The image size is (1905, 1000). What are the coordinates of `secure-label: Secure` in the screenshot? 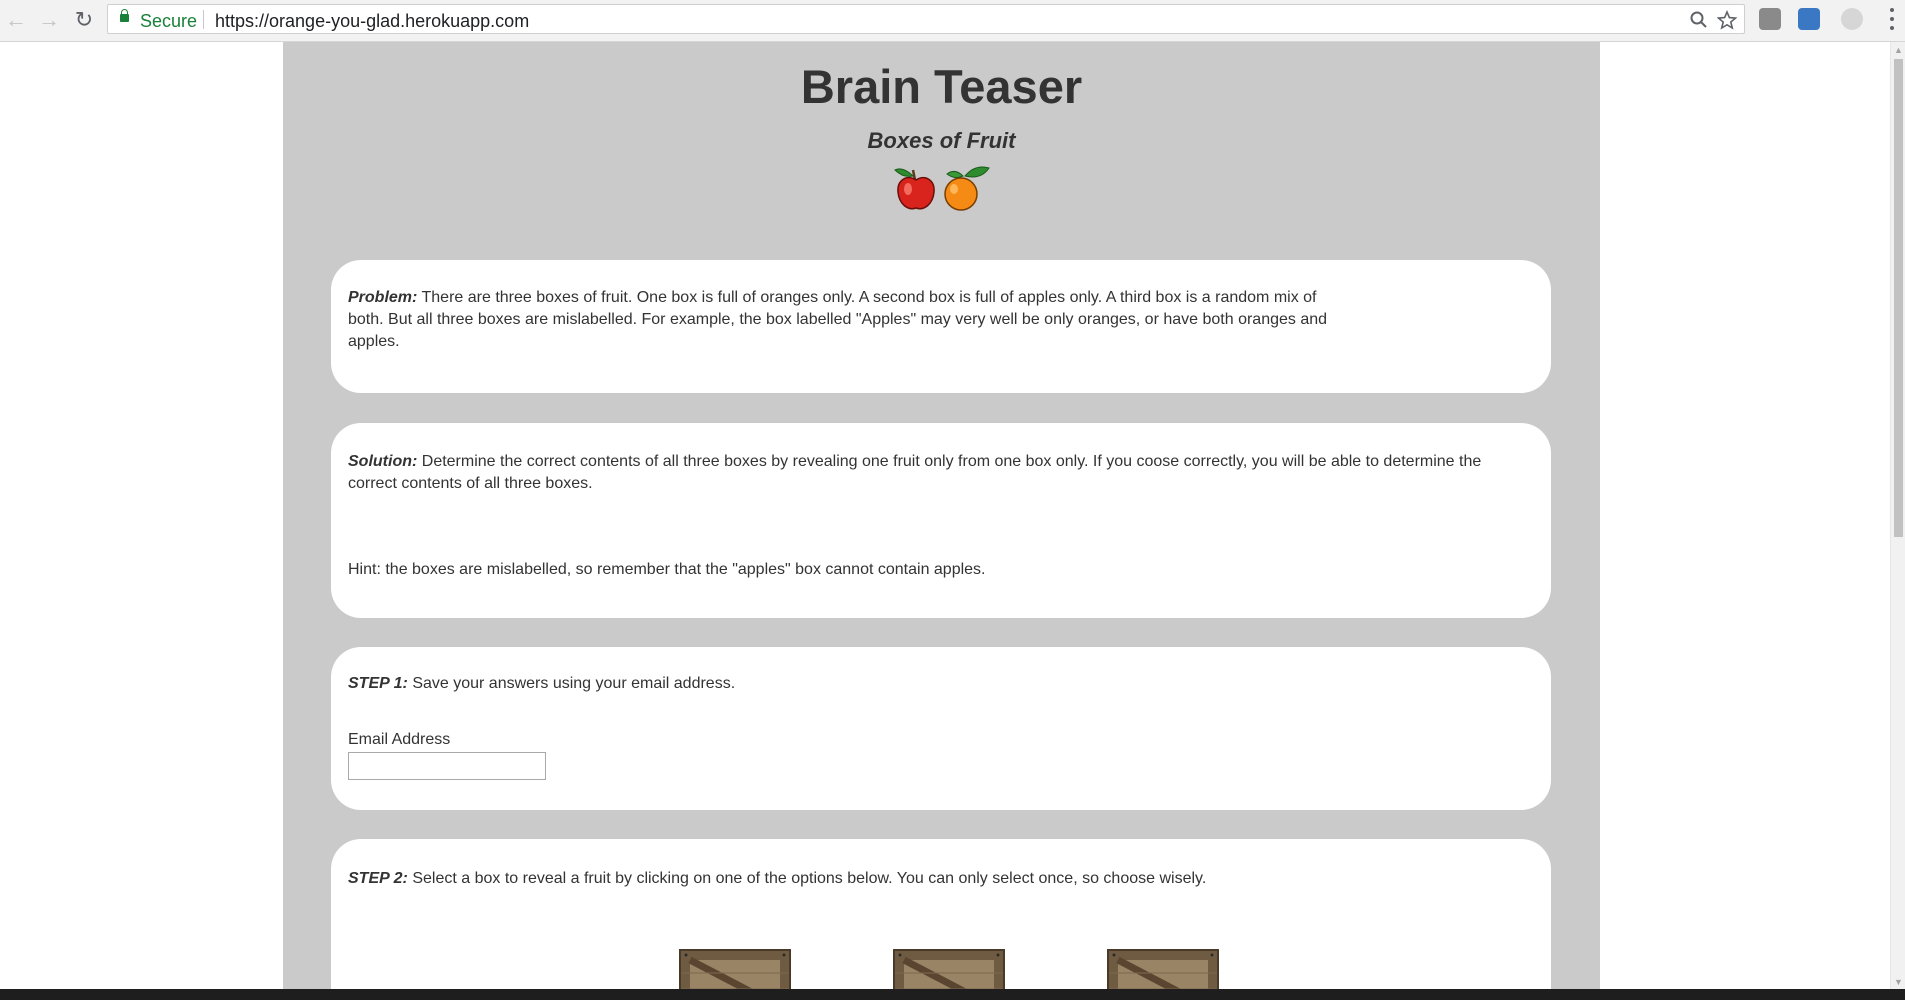 It's located at (169, 21).